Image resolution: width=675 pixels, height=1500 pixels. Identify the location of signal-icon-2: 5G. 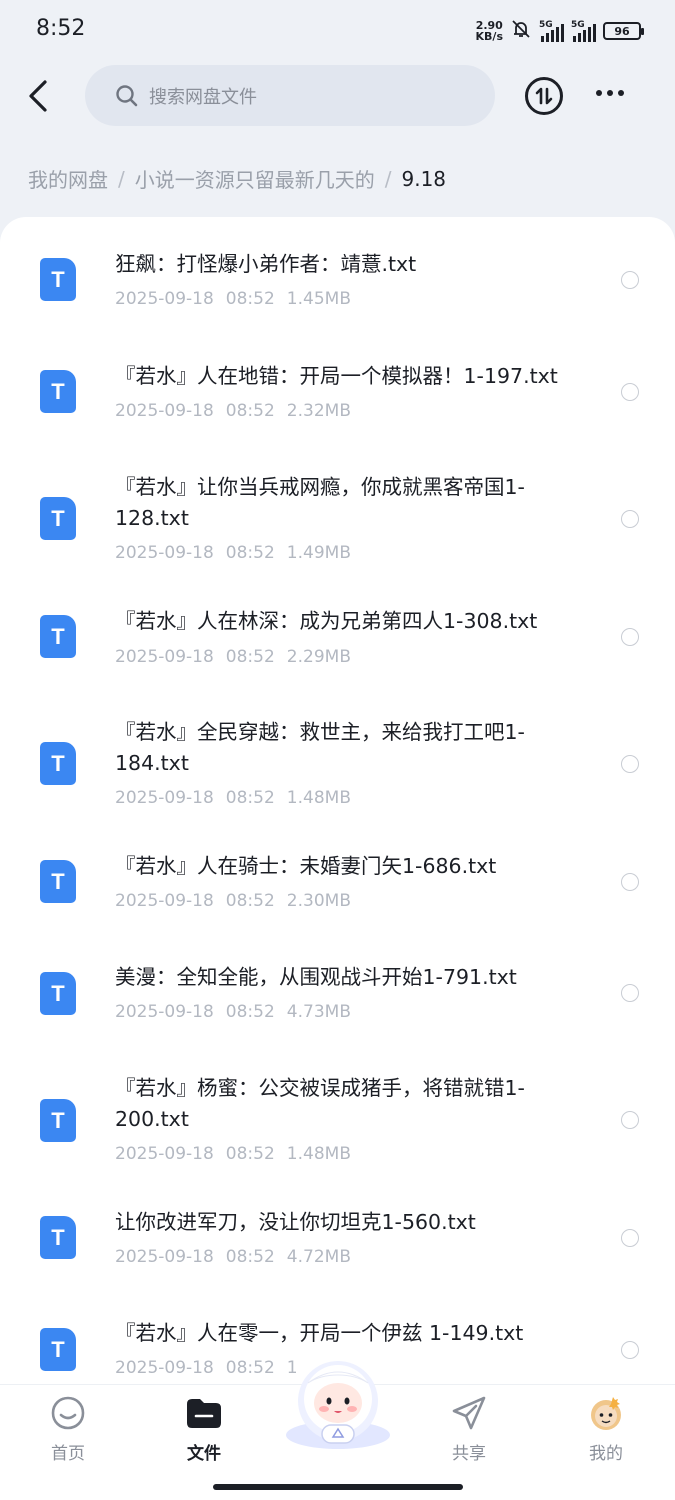
(583, 31).